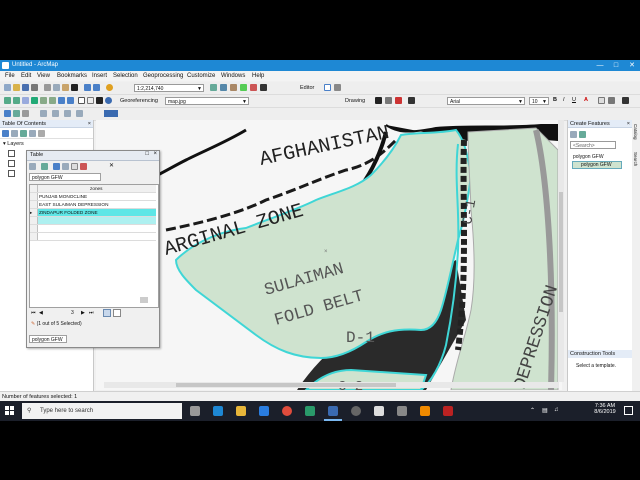 This screenshot has width=640, height=480. What do you see at coordinates (628, 410) in the screenshot?
I see `action-center-icon` at bounding box center [628, 410].